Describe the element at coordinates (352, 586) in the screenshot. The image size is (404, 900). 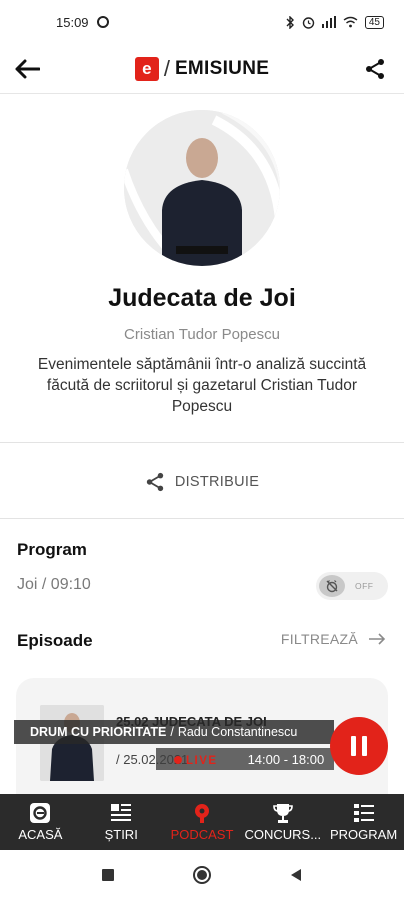
I see `notification-toggle: OFF` at that location.